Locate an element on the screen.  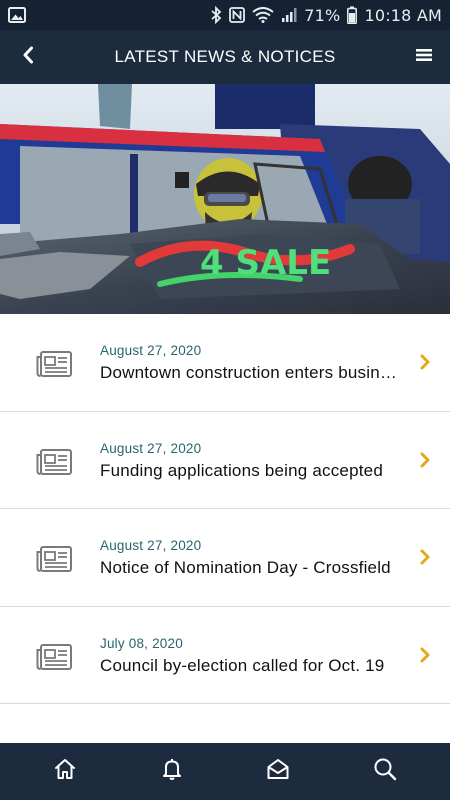
home-icon is located at coordinates (65, 771).